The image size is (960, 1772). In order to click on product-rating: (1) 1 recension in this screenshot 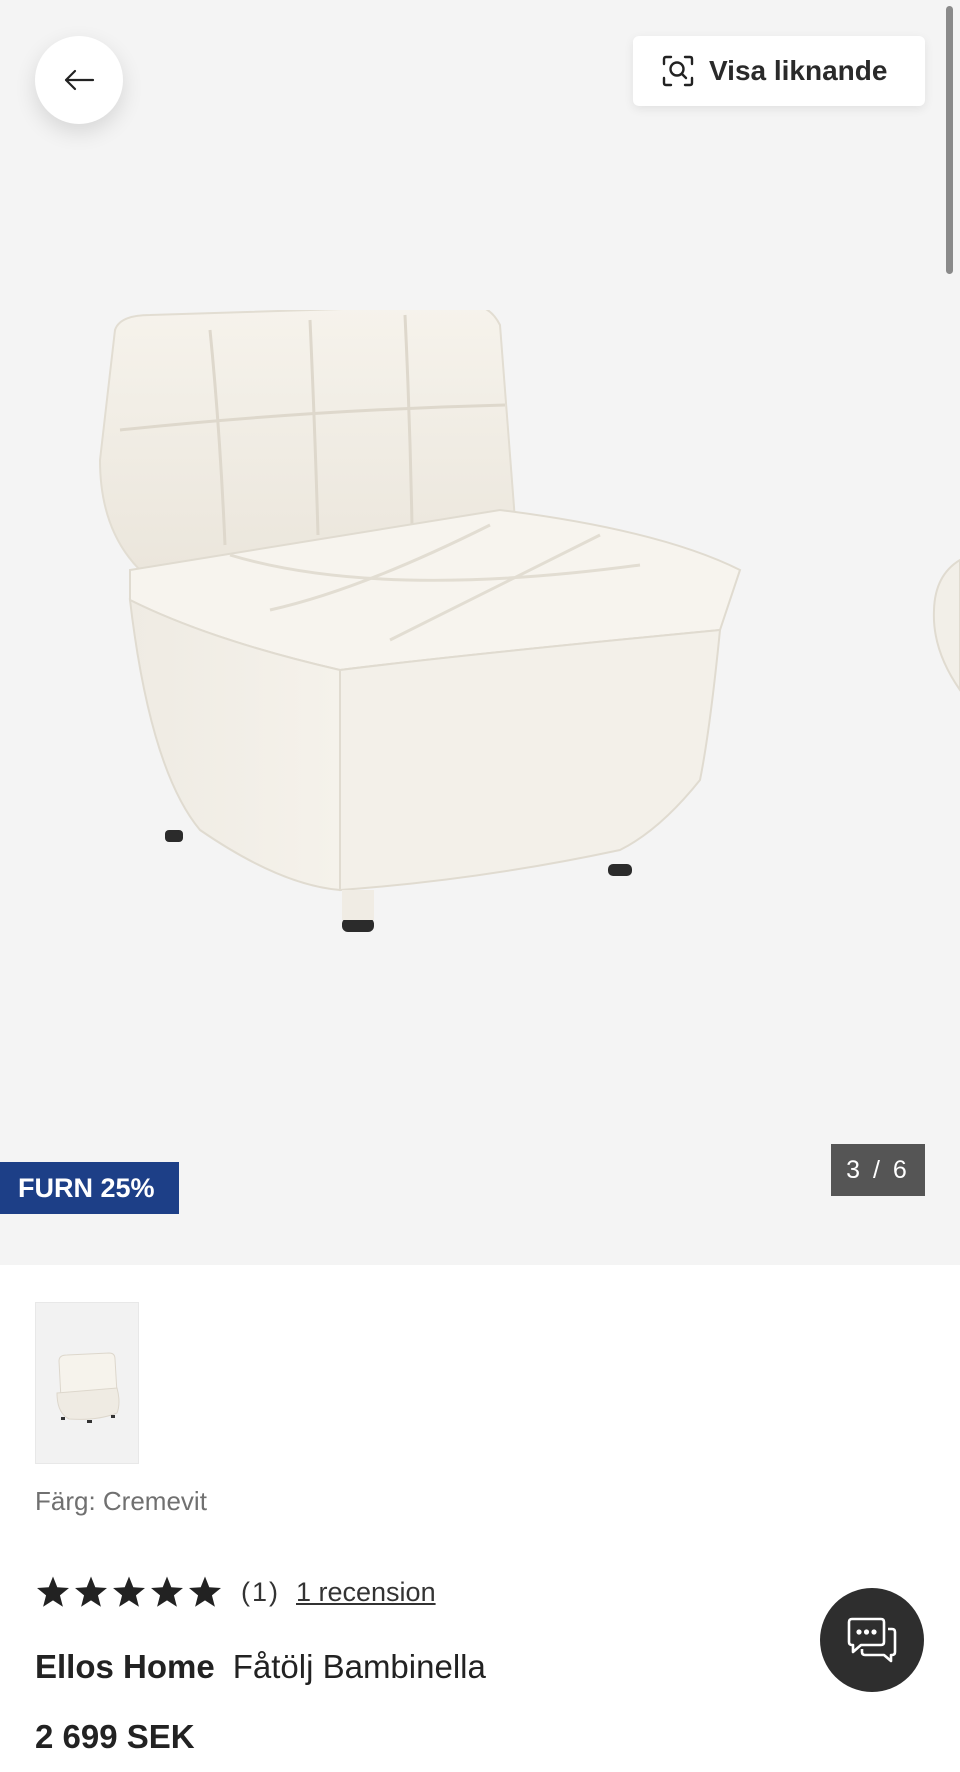, I will do `click(235, 1592)`.